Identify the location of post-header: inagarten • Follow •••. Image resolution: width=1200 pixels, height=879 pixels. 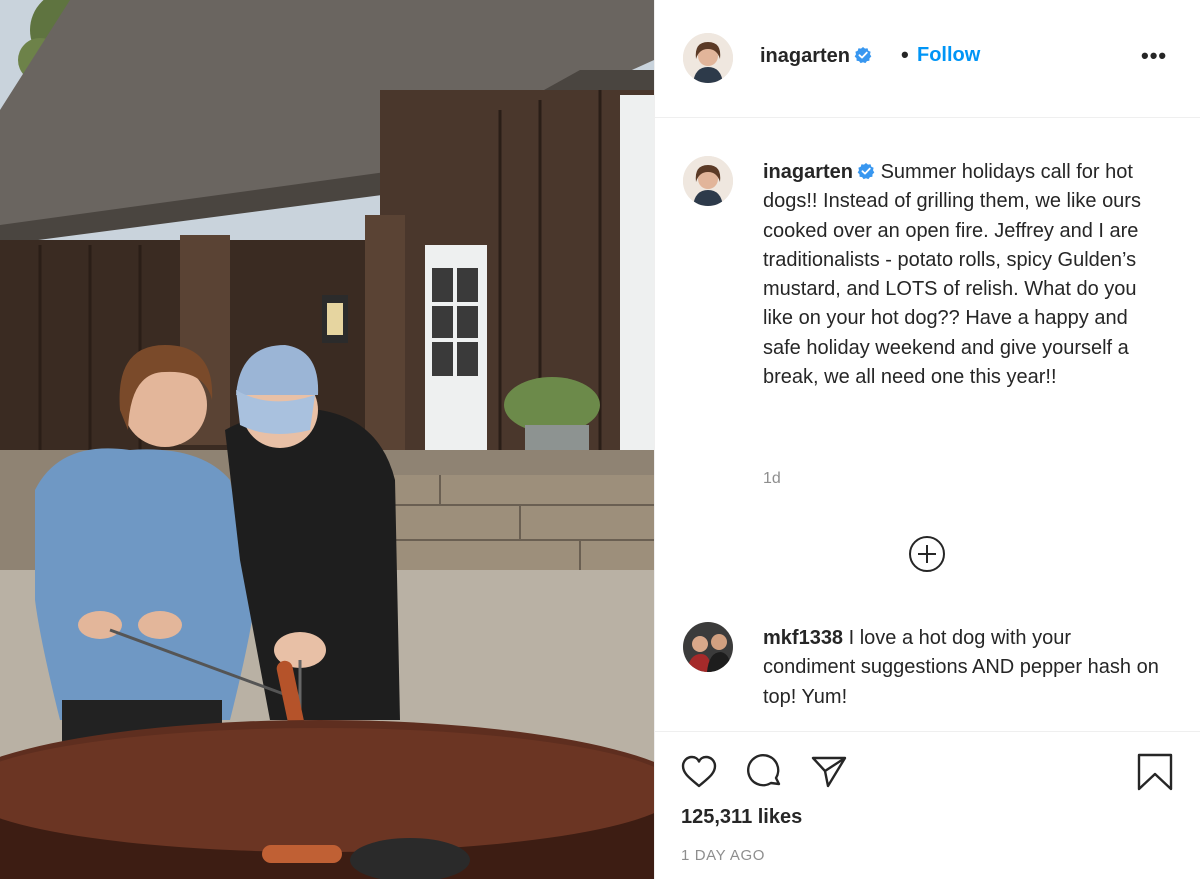
(927, 59).